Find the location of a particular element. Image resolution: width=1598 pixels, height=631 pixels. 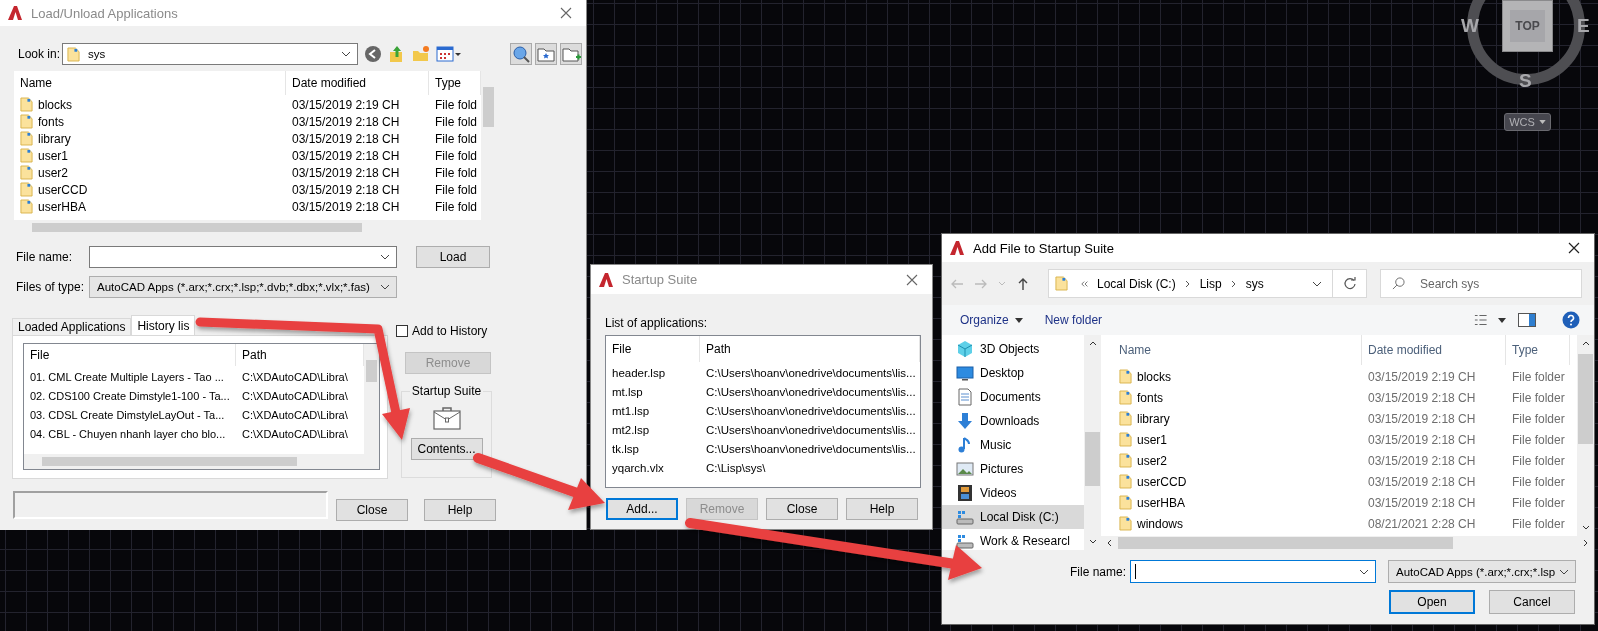

column-header: Path is located at coordinates (810, 349).